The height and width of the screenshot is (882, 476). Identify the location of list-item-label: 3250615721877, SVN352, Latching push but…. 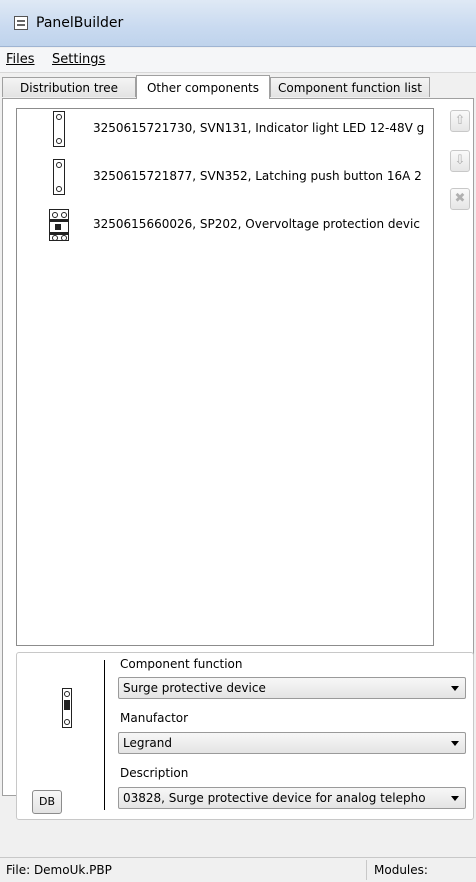
(257, 176).